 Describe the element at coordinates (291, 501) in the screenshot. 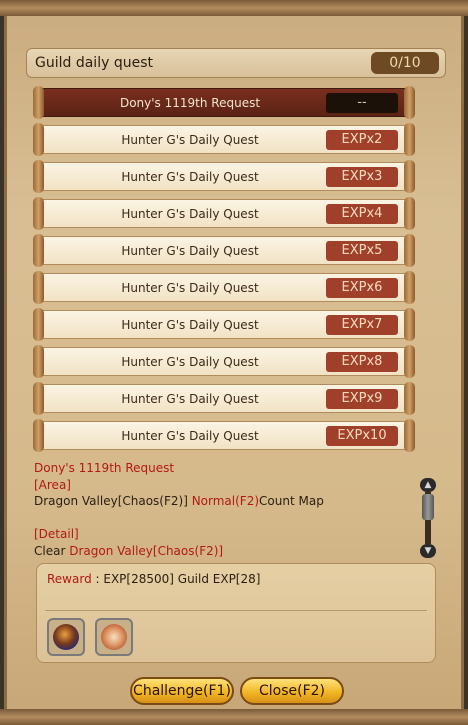

I see `area-suffix: Count Map` at that location.